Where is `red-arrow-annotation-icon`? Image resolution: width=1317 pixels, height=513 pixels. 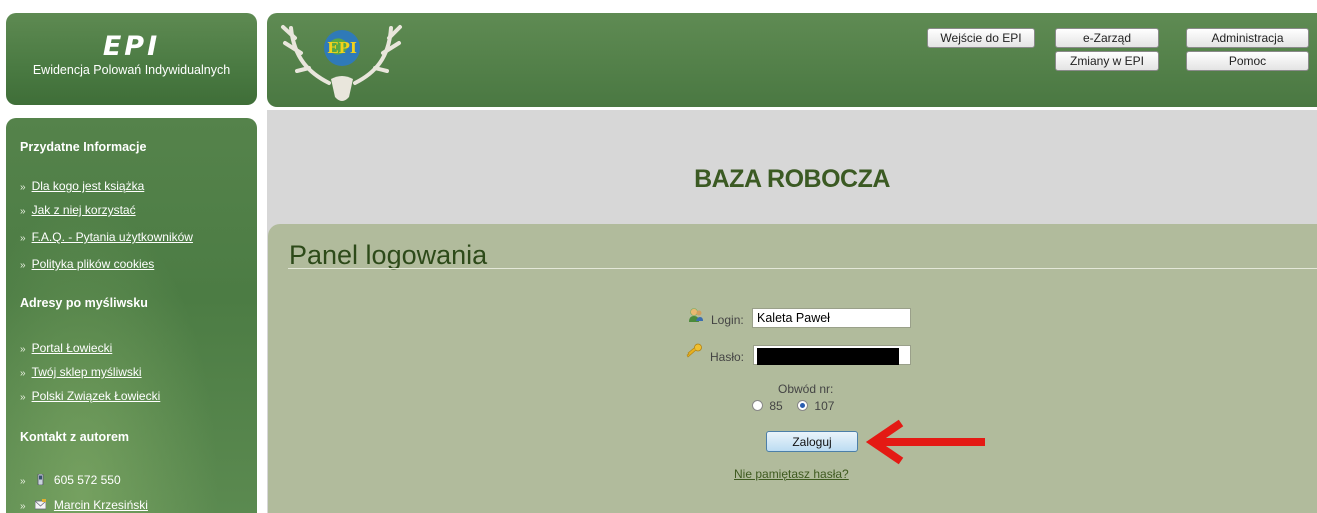
red-arrow-annotation-icon is located at coordinates (925, 442).